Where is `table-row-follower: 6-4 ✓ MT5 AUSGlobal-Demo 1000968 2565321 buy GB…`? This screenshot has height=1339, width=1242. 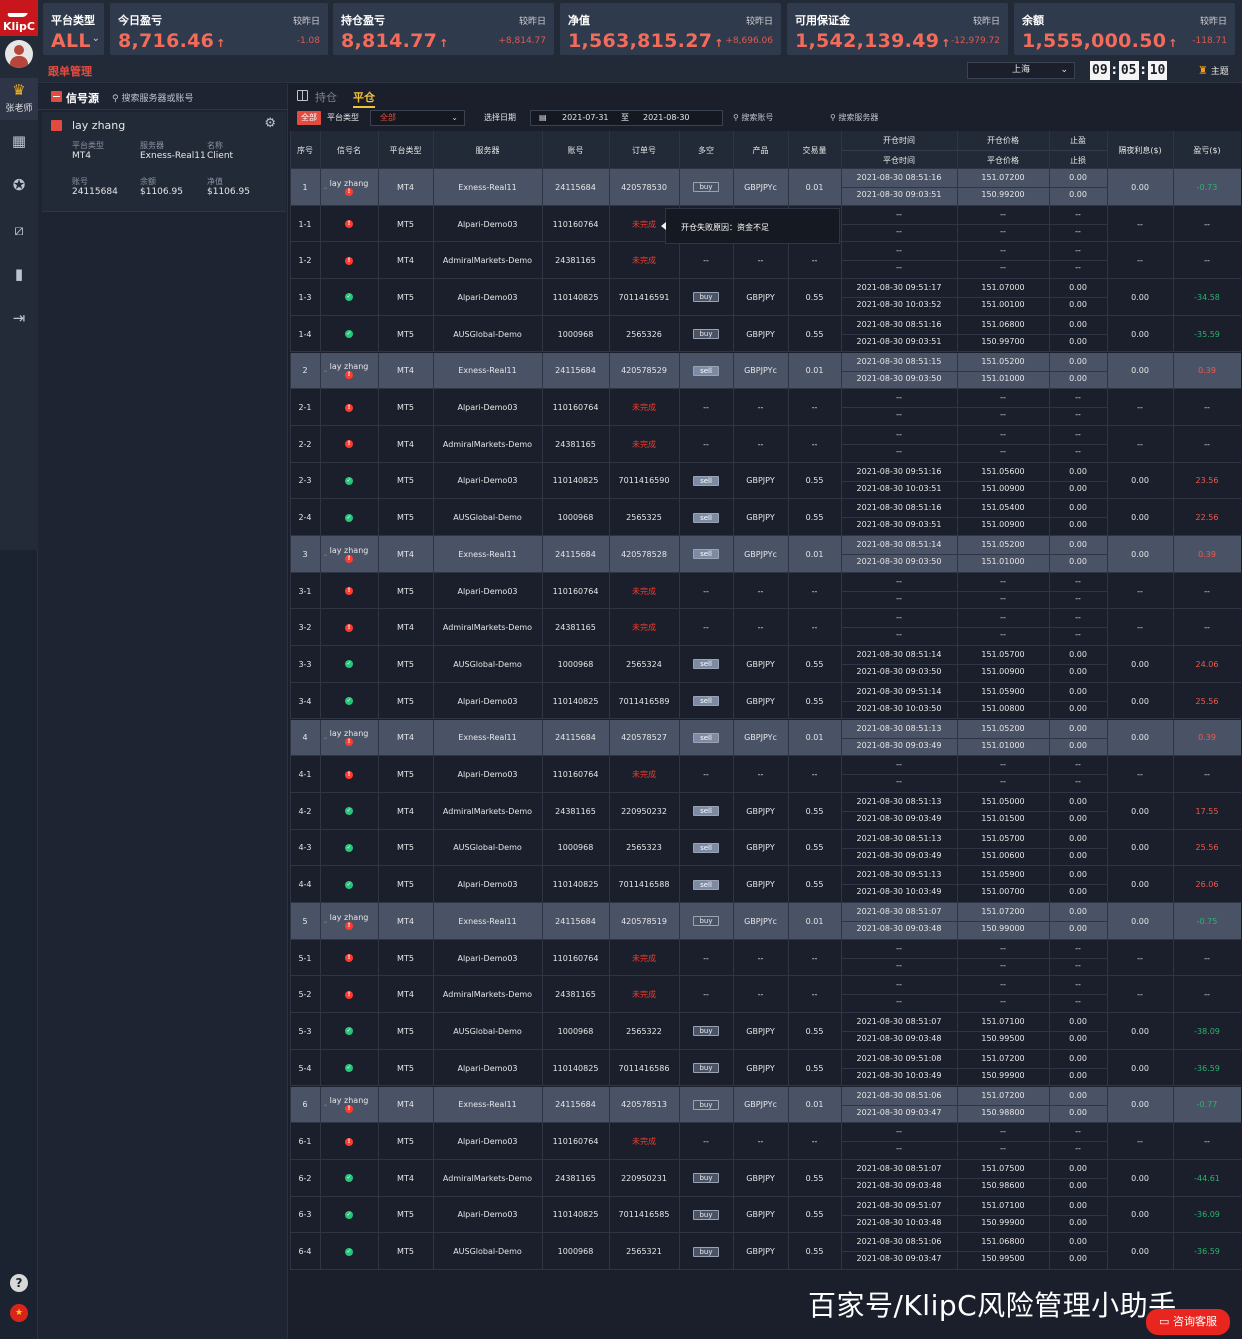 table-row-follower: 6-4 ✓ MT5 AUSGlobal-Demo 1000968 2565321 buy GB… is located at coordinates (765, 1251).